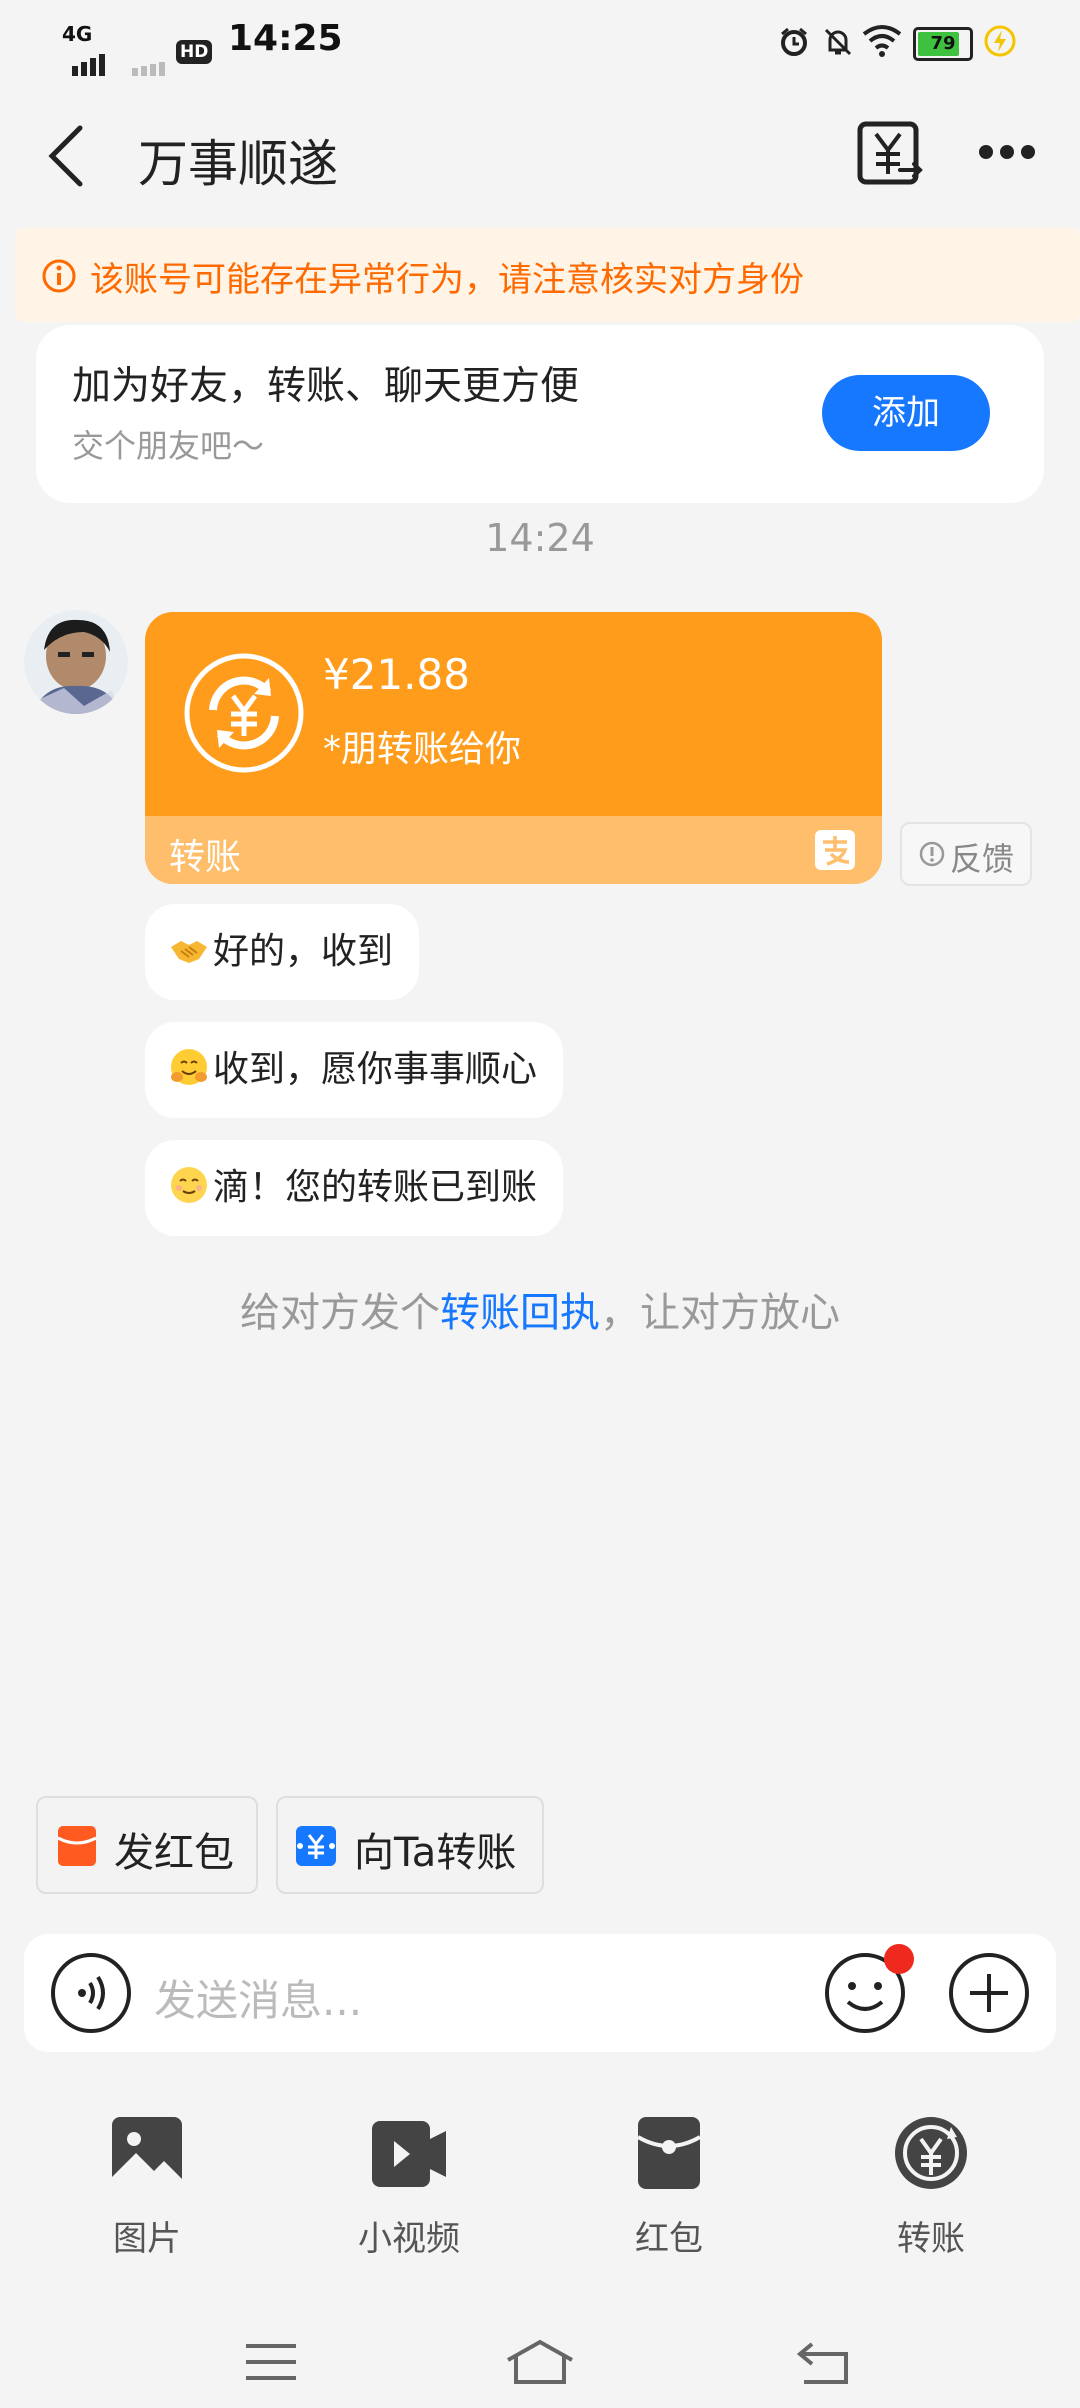 This screenshot has height=2408, width=1080. Describe the element at coordinates (396, 674) in the screenshot. I see `transfer-amount: ¥21.88` at that location.